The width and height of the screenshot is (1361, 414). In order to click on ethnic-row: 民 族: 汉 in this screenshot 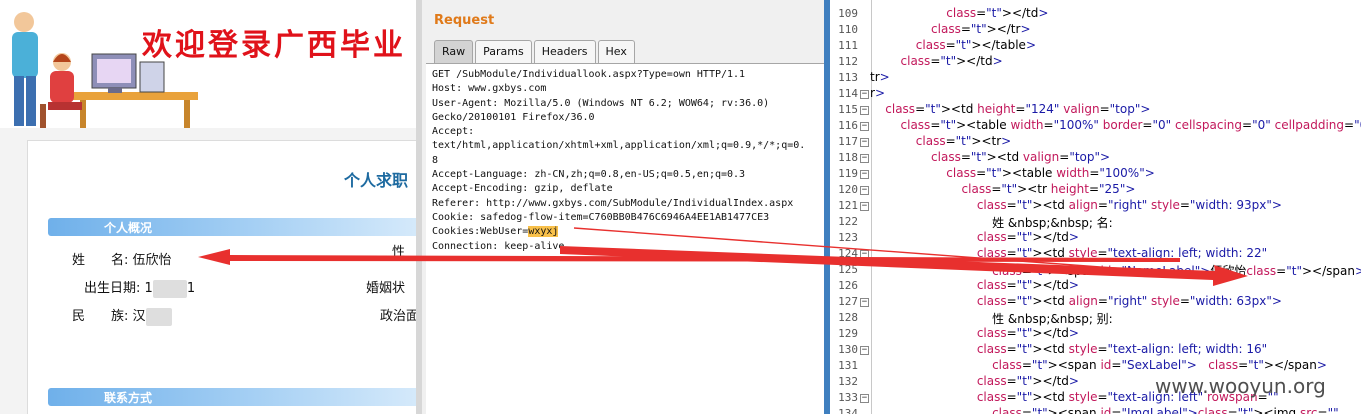, I will do `click(122, 315)`.